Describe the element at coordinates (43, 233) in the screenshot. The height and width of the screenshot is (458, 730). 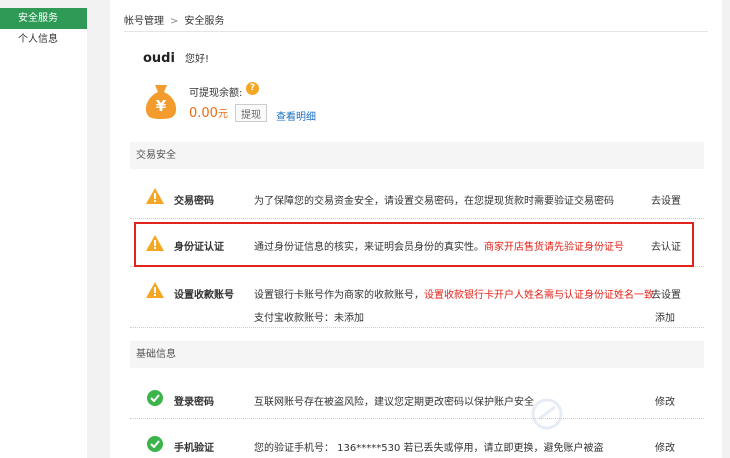
I see `sidebar: 安全服务 个人信息` at that location.